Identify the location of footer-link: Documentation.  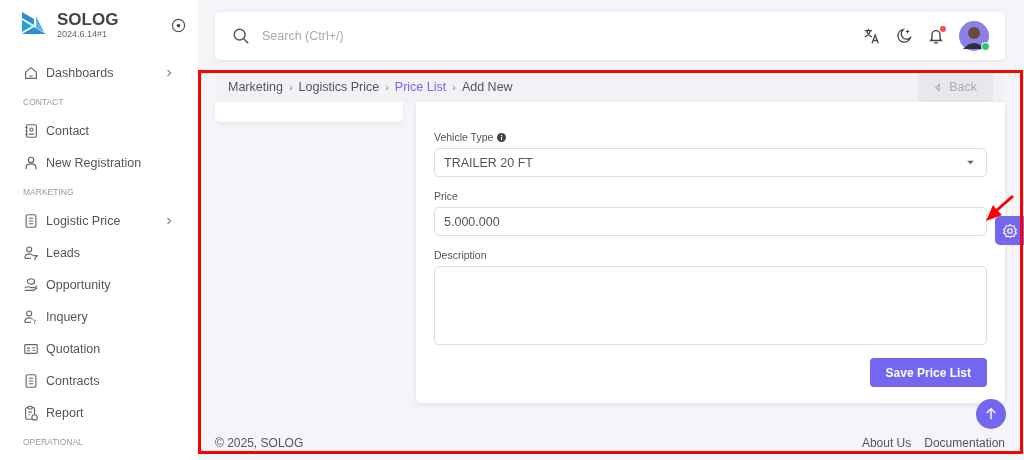
(964, 443).